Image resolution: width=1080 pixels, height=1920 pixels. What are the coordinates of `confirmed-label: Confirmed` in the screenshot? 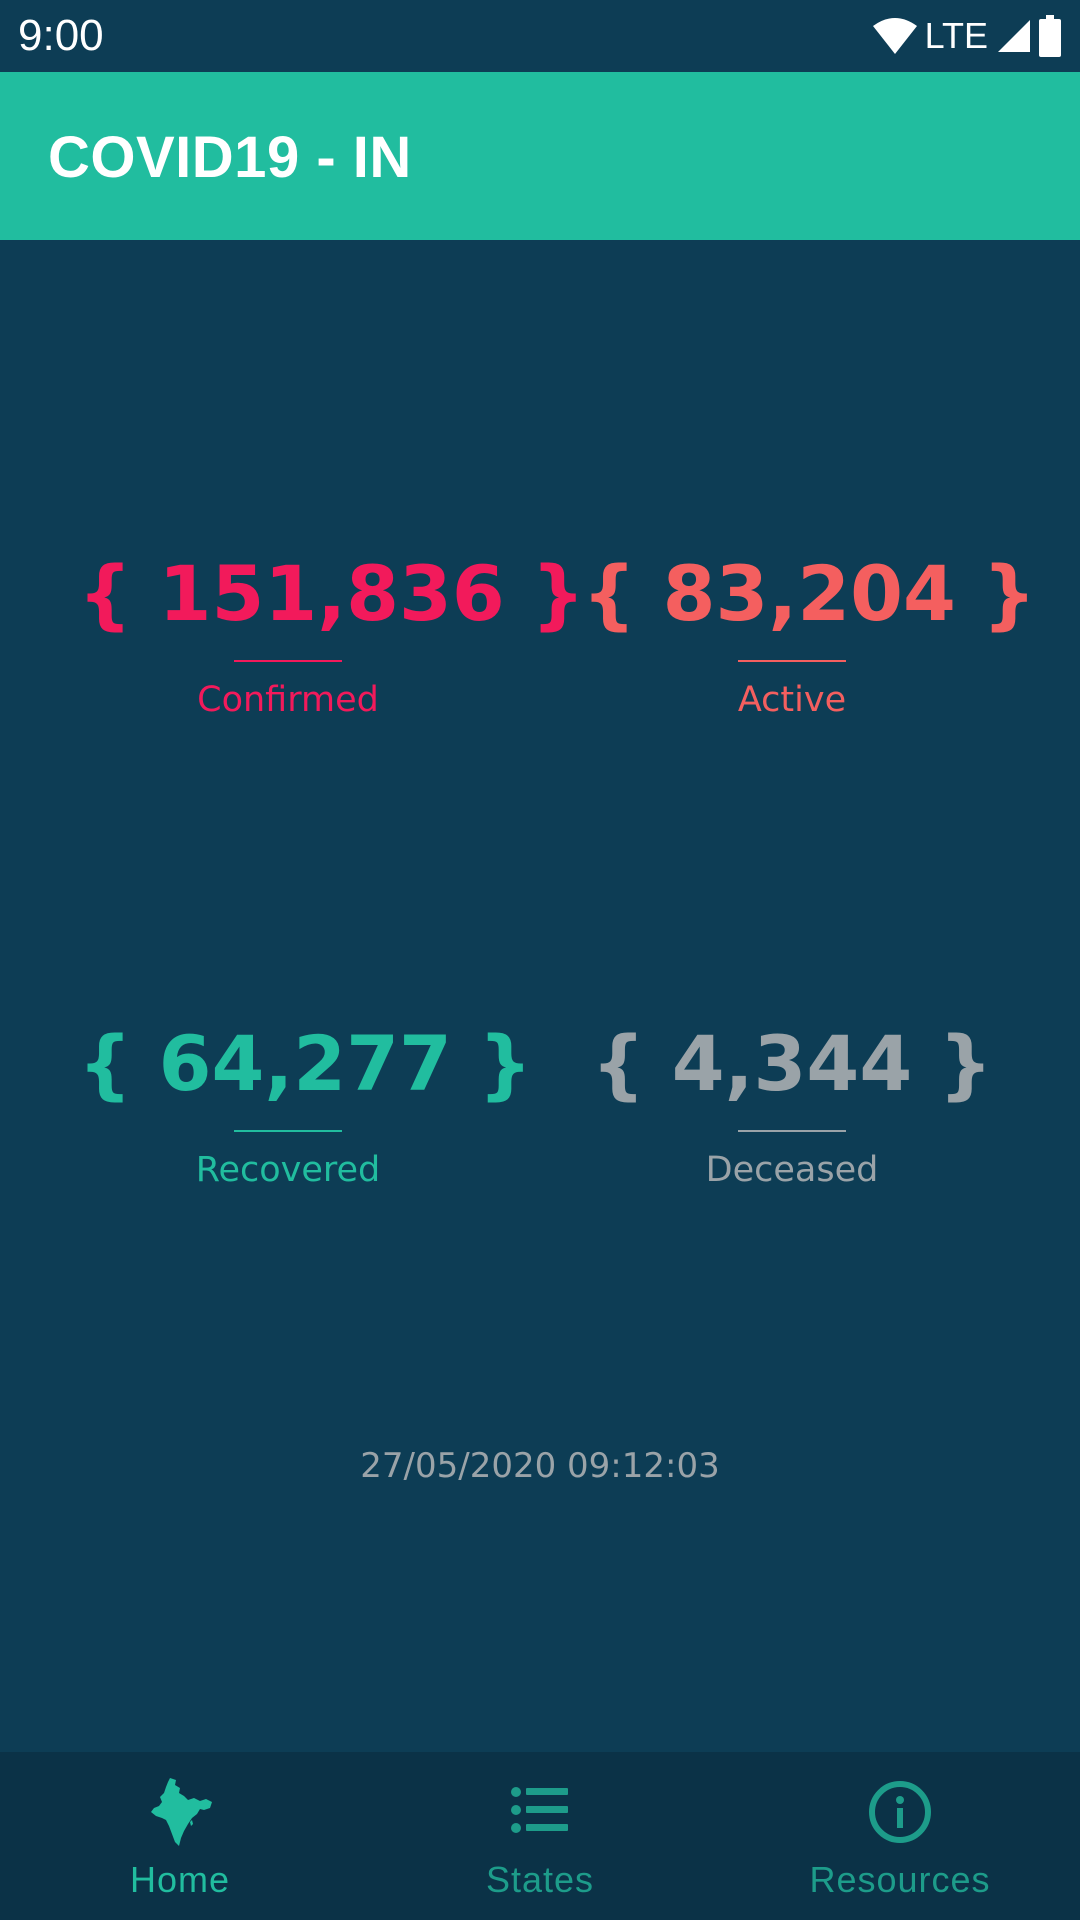 It's located at (288, 700).